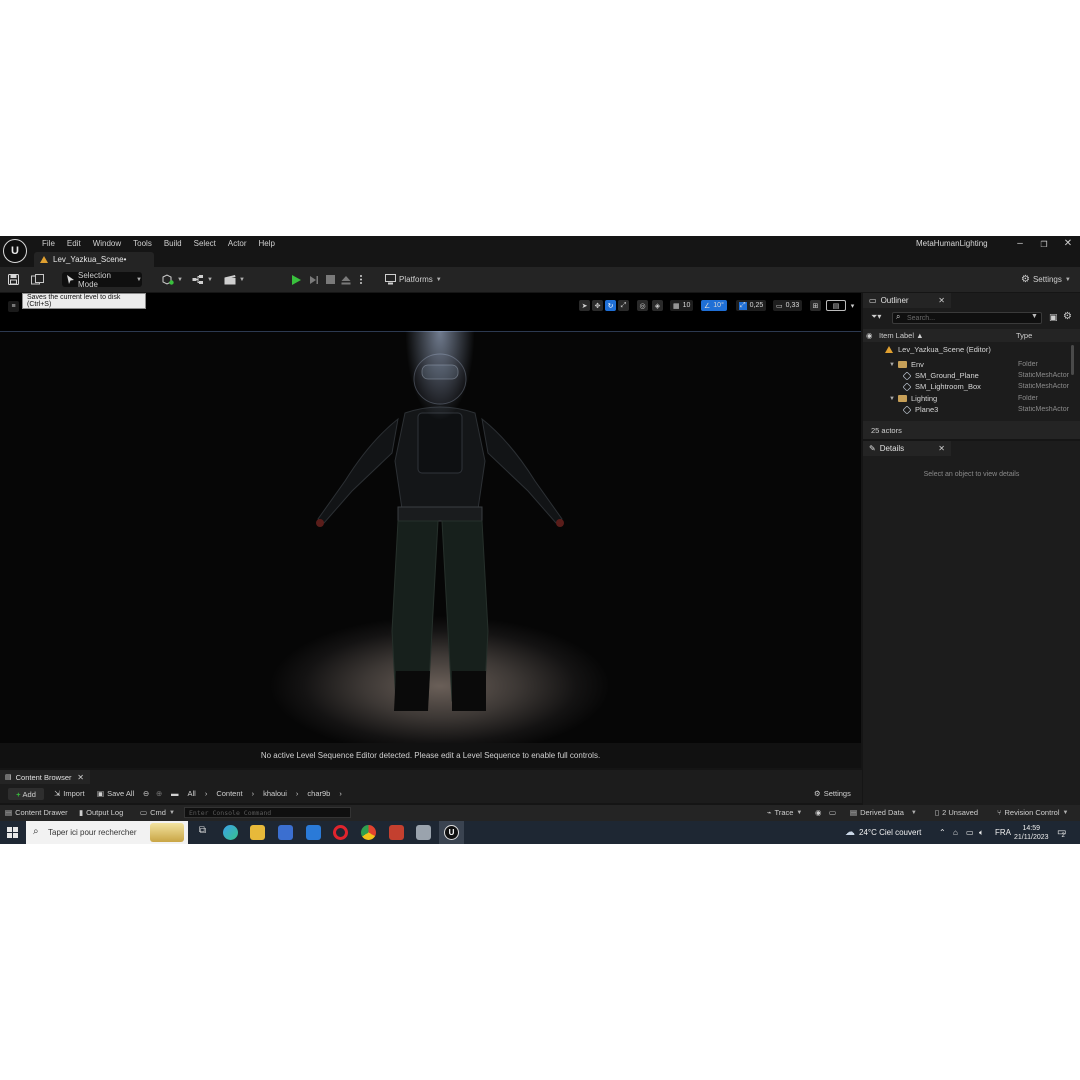  I want to click on display-icon: ▭, so click(970, 832).